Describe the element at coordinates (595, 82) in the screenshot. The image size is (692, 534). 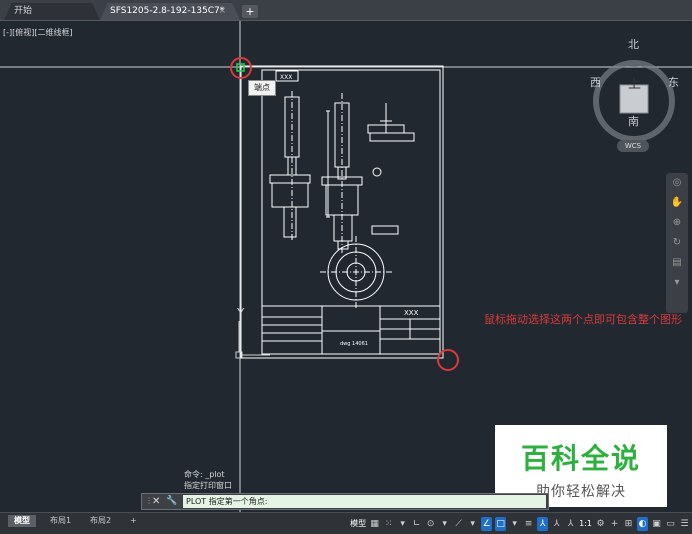
I see `compass-west: 西` at that location.